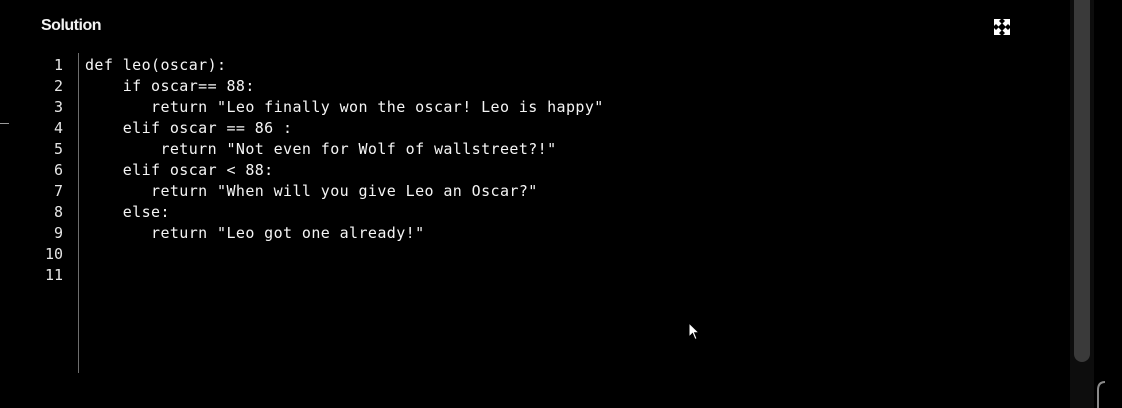 The width and height of the screenshot is (1122, 408). What do you see at coordinates (53, 275) in the screenshot?
I see `line-number: 11` at bounding box center [53, 275].